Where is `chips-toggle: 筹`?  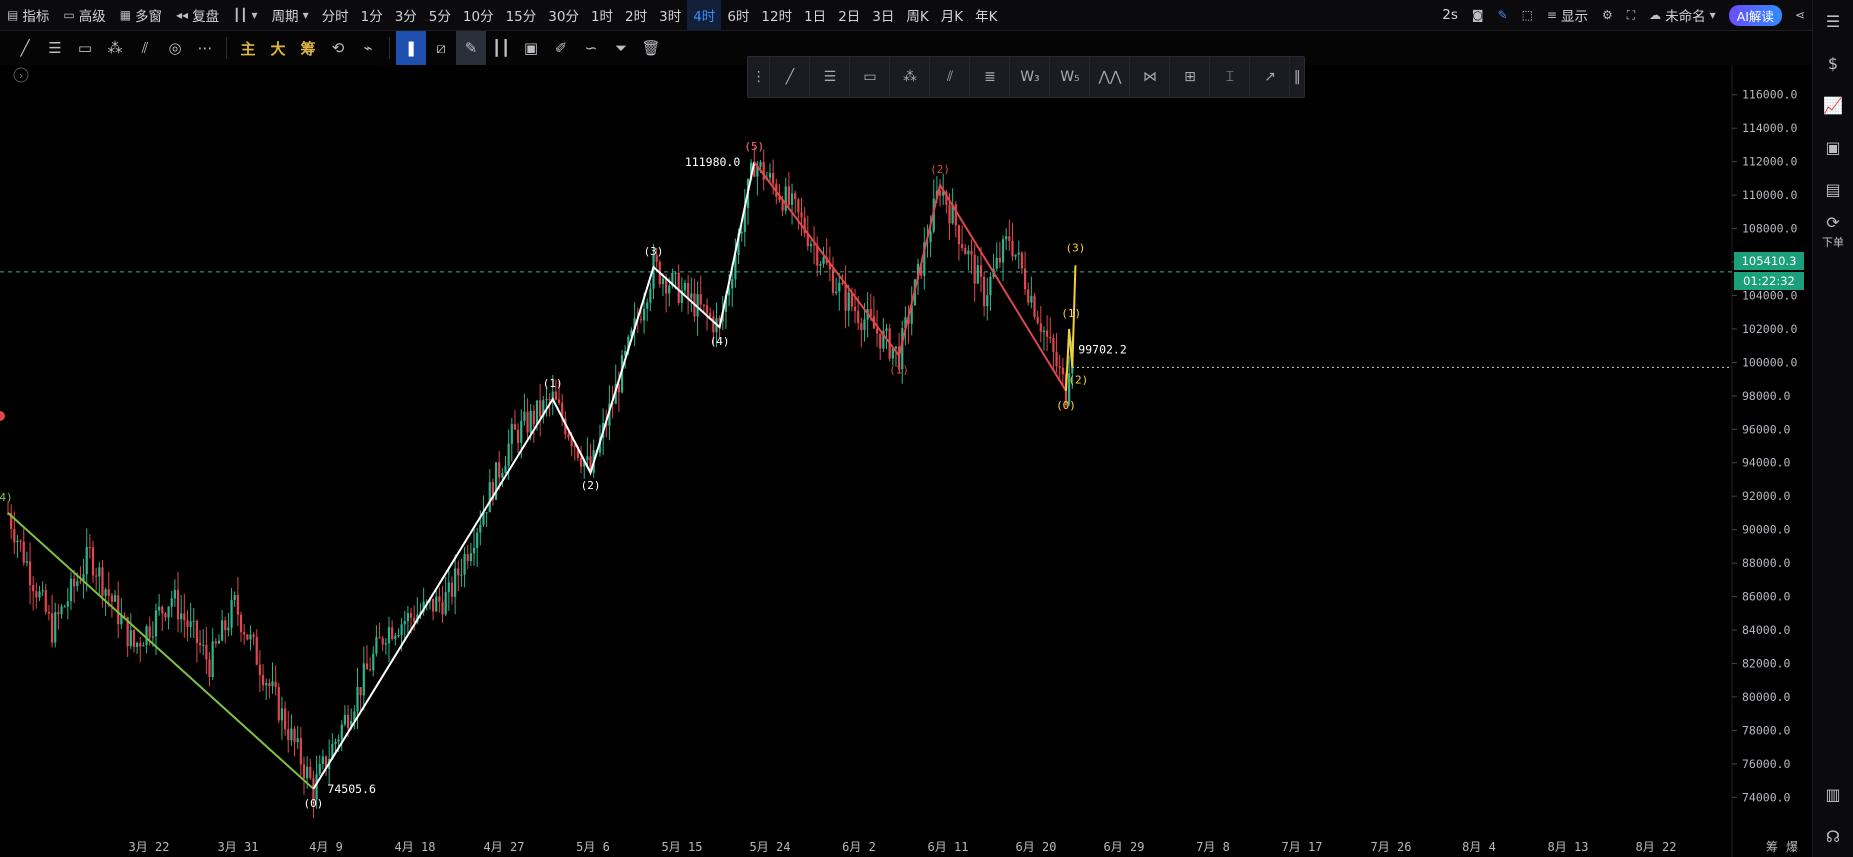
chips-toggle: 筹 is located at coordinates (308, 48).